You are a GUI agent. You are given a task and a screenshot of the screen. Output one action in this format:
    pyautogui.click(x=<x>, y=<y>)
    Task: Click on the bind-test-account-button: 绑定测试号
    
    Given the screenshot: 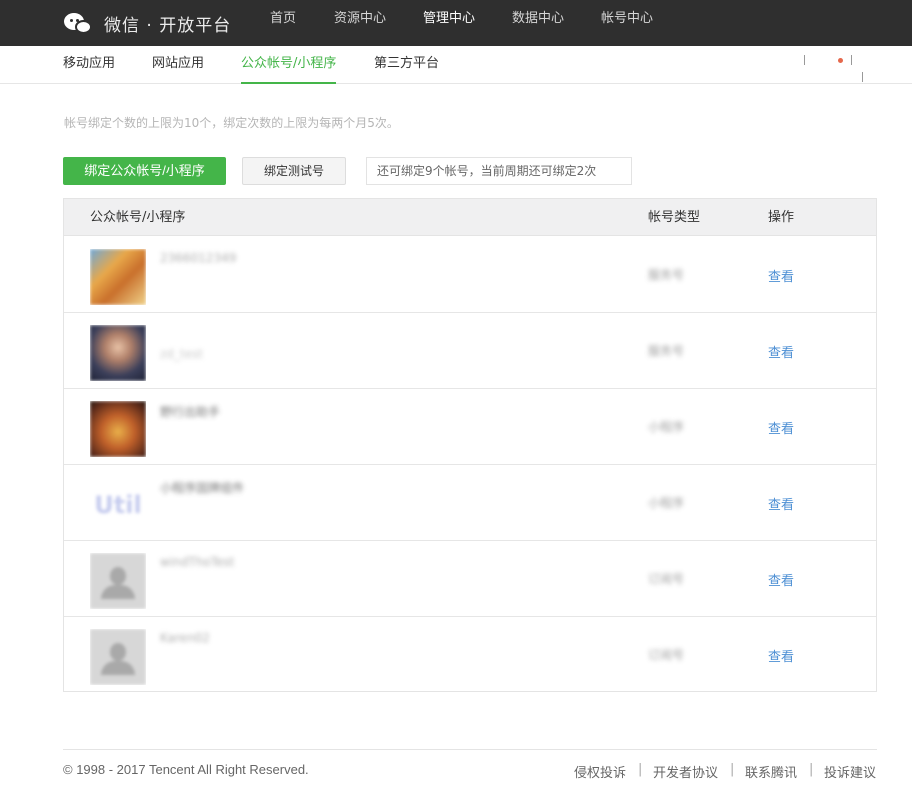 What is the action you would take?
    pyautogui.click(x=294, y=171)
    